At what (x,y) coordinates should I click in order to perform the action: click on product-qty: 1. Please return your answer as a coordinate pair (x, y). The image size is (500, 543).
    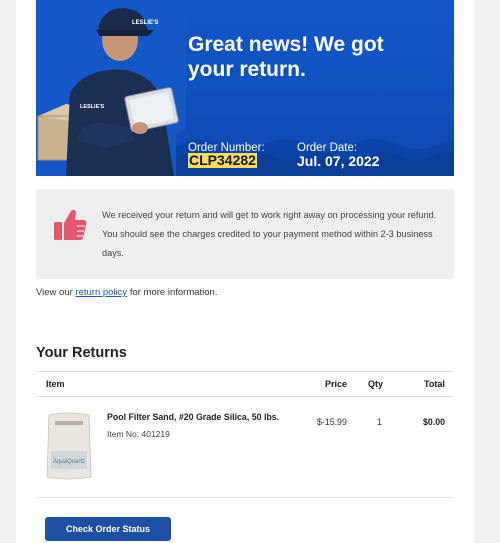
    Looking at the image, I should click on (379, 422).